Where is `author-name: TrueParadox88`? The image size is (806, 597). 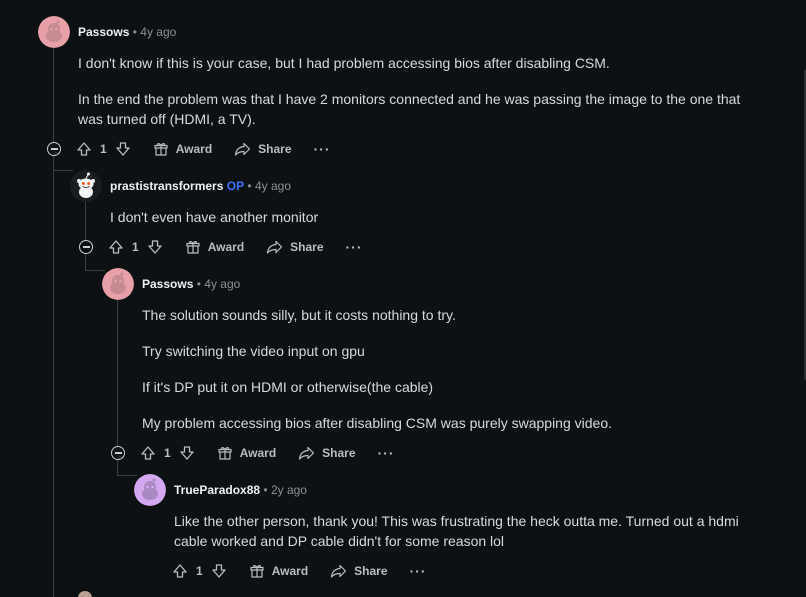 author-name: TrueParadox88 is located at coordinates (217, 490).